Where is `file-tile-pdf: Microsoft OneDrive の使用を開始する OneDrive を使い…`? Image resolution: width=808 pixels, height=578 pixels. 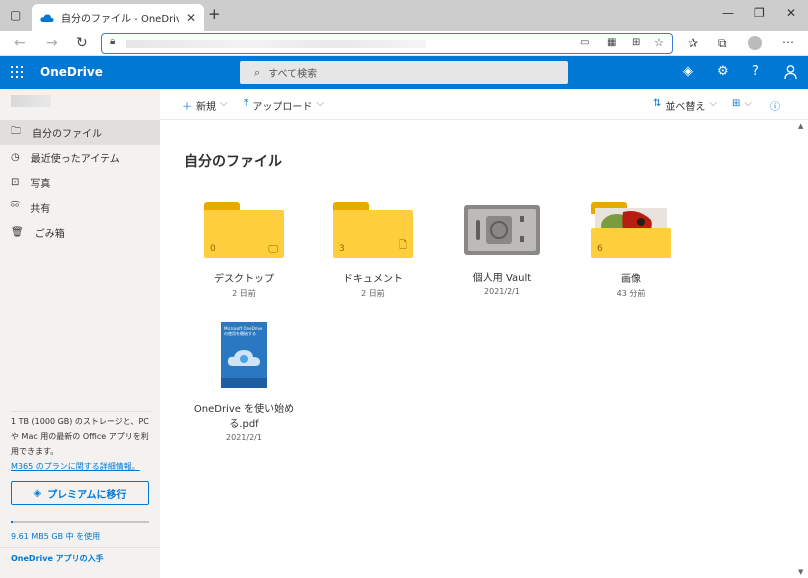
file-tile-pdf: Microsoft OneDrive の使用を開始する OneDrive を使い… is located at coordinates (244, 382).